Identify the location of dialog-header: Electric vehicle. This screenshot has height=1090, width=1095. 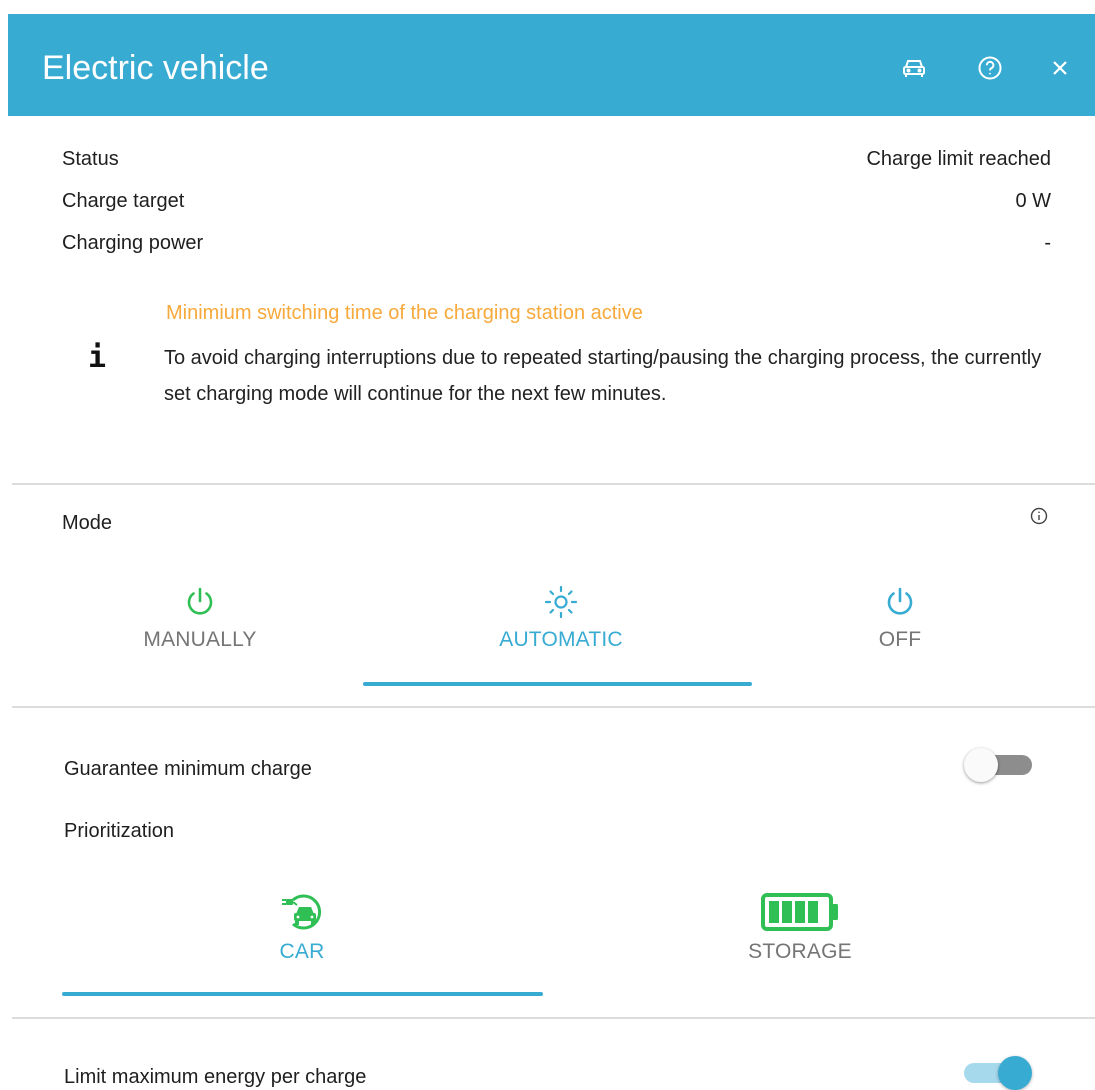
(551, 65).